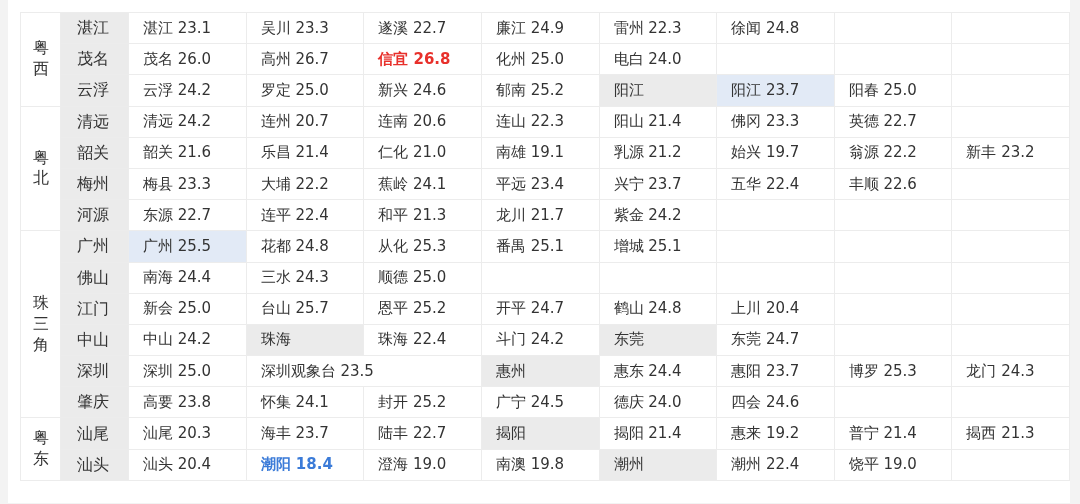 This screenshot has width=1080, height=504. I want to click on table-cell: 从化 25.3, so click(422, 246).